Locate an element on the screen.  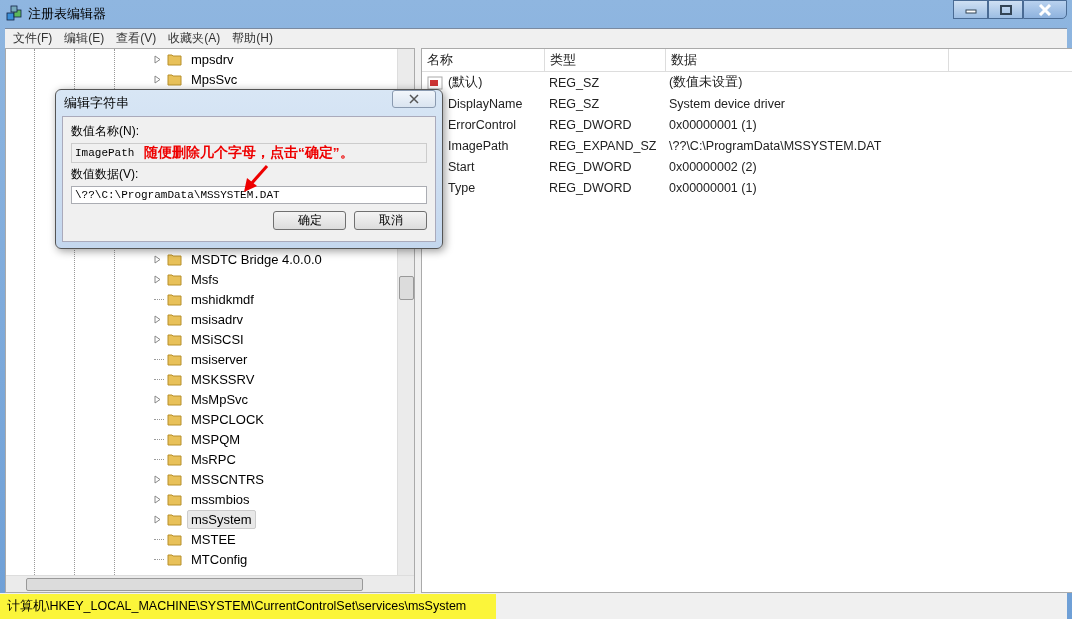
tree-item: msisadrv is located at coordinates (217, 319).